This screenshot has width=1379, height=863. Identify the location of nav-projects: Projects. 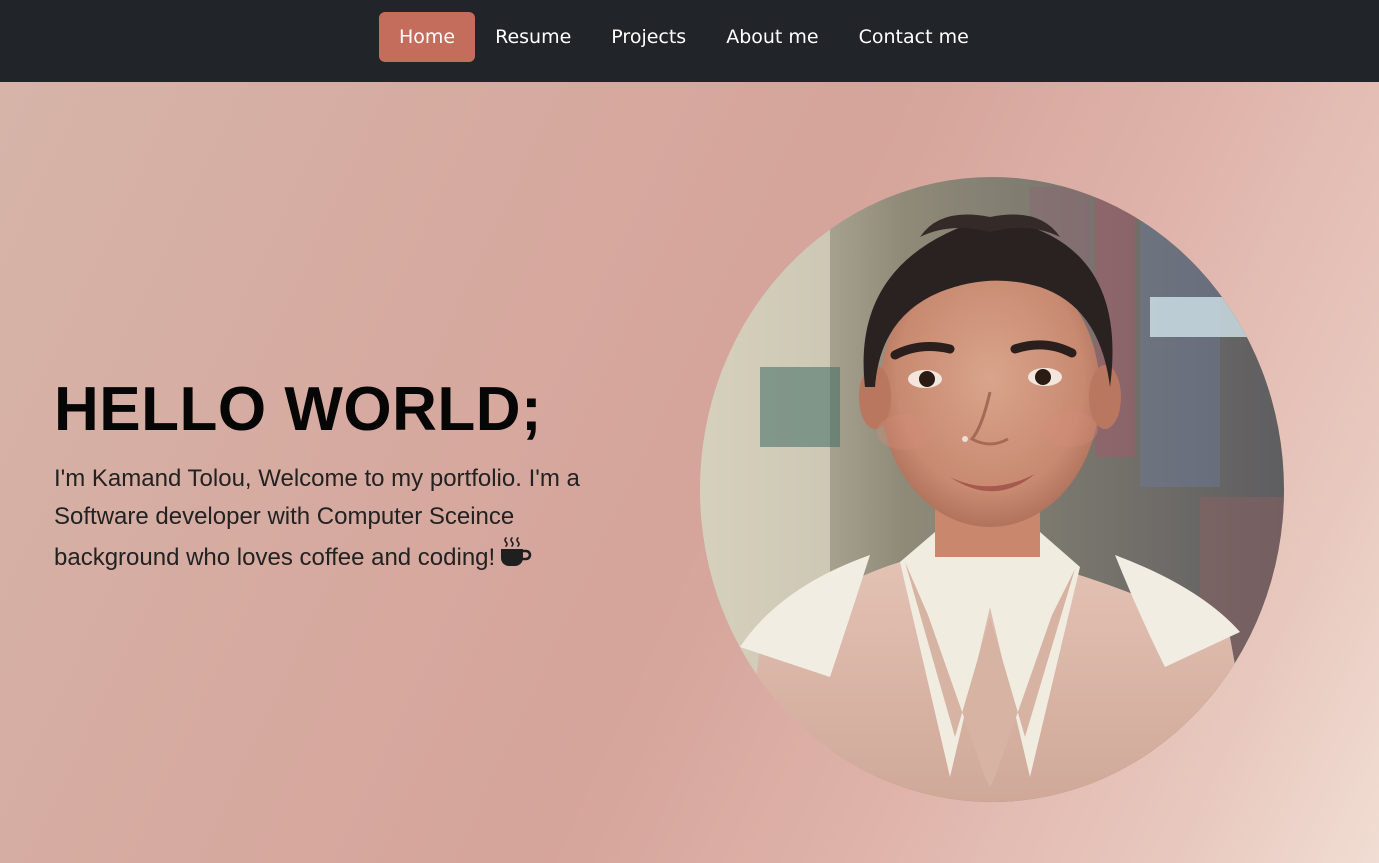
(648, 37).